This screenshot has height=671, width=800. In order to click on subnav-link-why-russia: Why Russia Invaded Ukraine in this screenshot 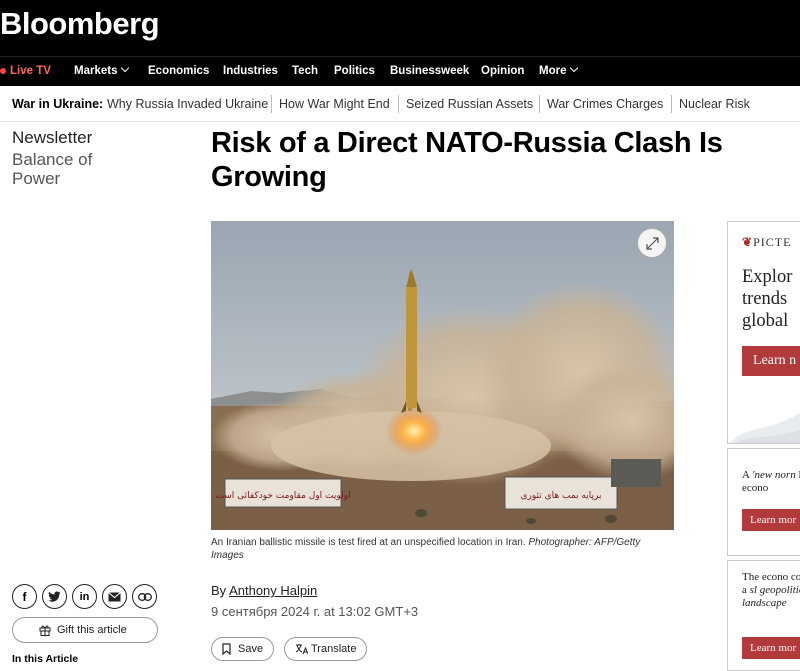, I will do `click(187, 104)`.